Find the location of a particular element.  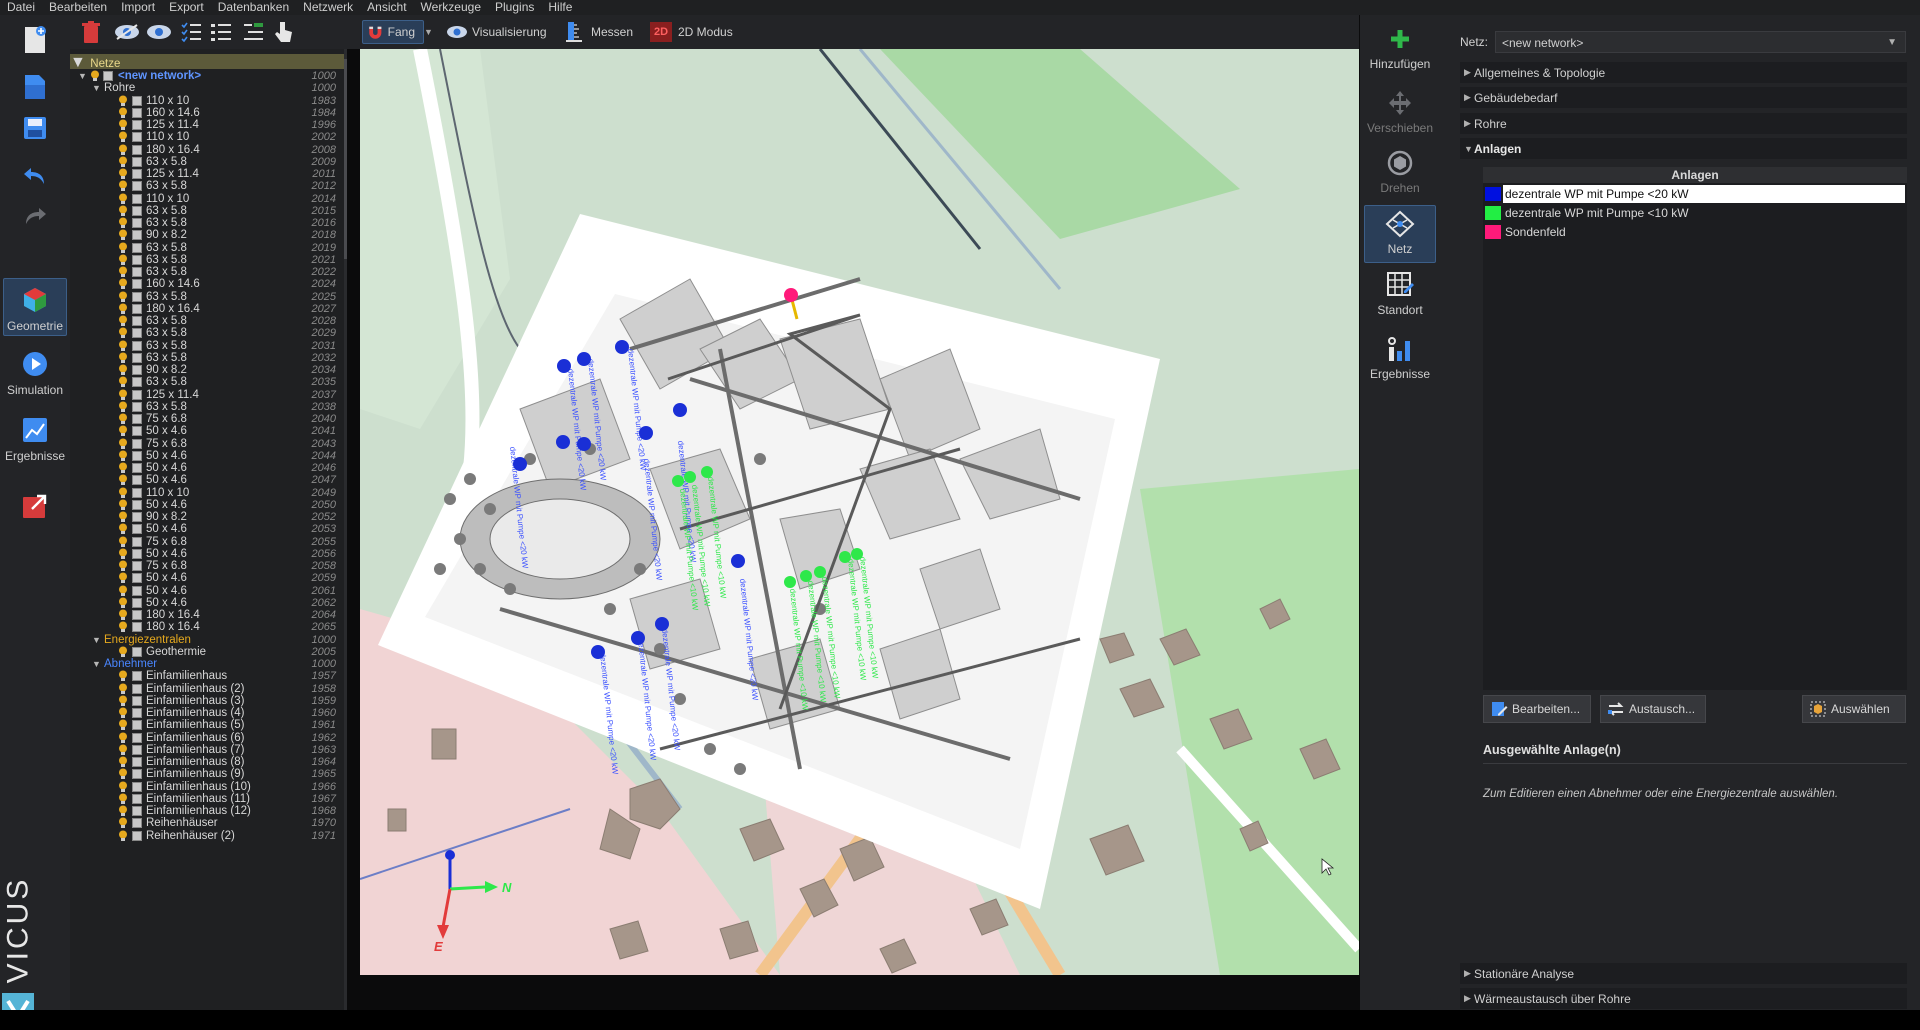

section-building-demand: ▶ Gebäudebedarf is located at coordinates (1683, 97).